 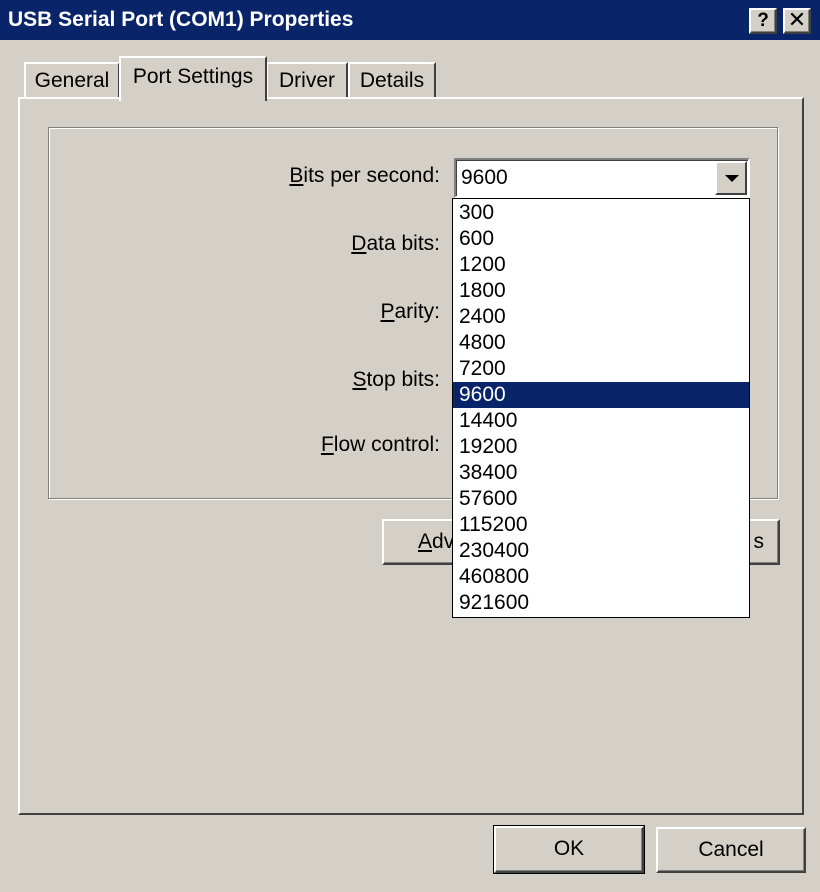 I want to click on list-item: 921600, so click(x=601, y=603).